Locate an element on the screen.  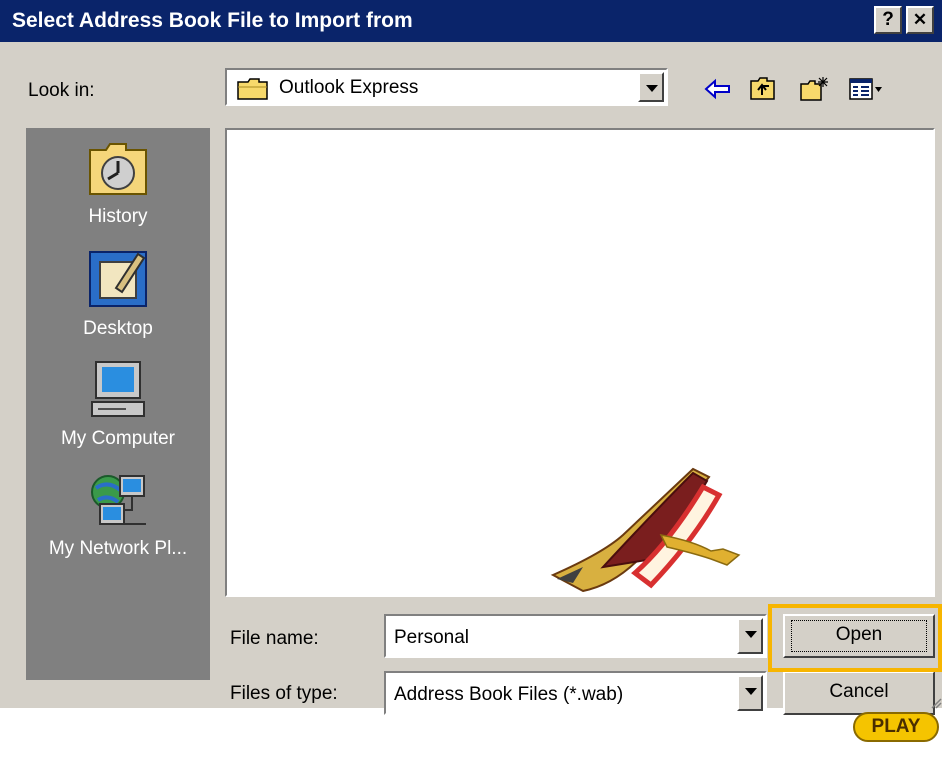
open-button-highlight is located at coordinates (855, 638).